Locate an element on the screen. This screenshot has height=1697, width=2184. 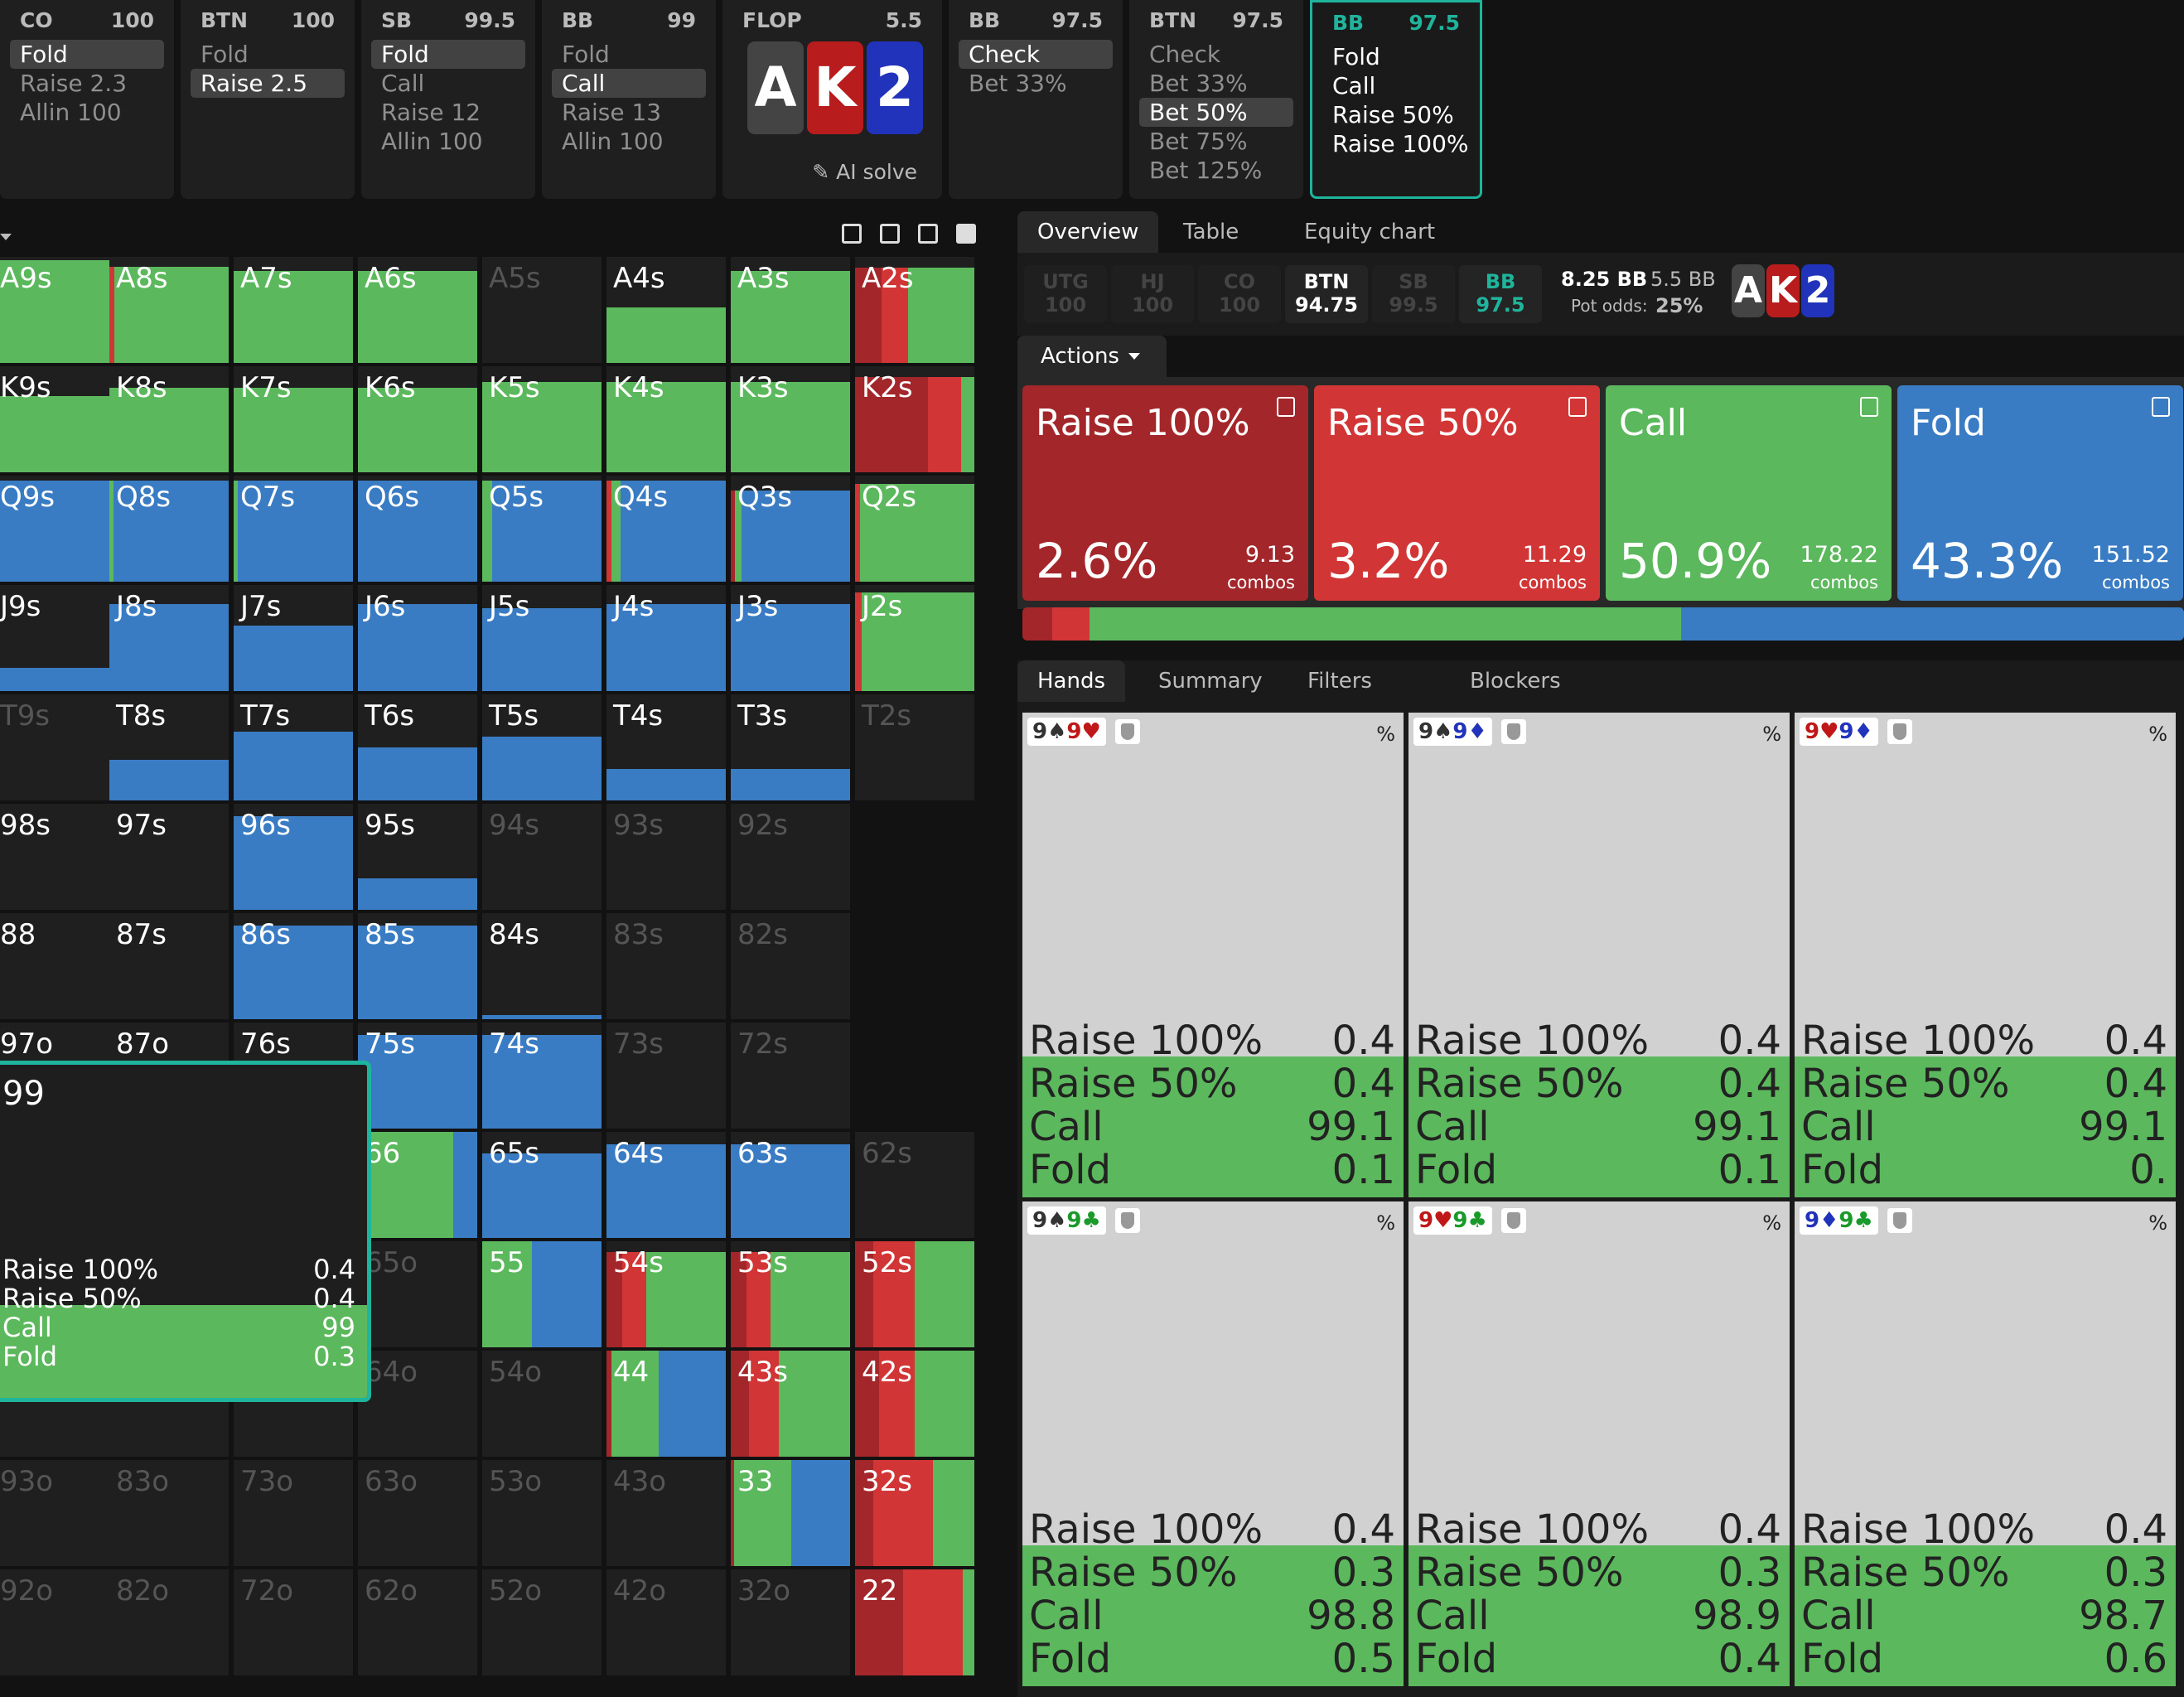
tab-overview: Overview is located at coordinates (1088, 232).